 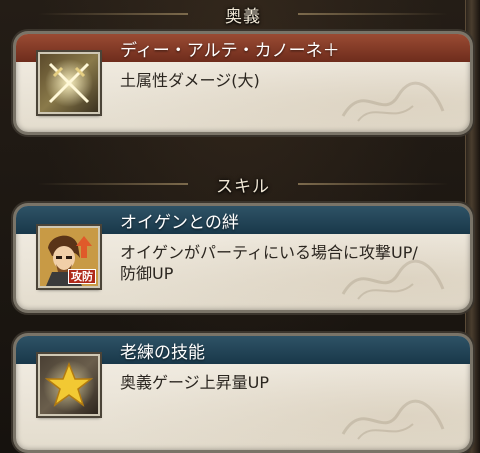 I want to click on crossed-swords-icon, so click(x=69, y=83).